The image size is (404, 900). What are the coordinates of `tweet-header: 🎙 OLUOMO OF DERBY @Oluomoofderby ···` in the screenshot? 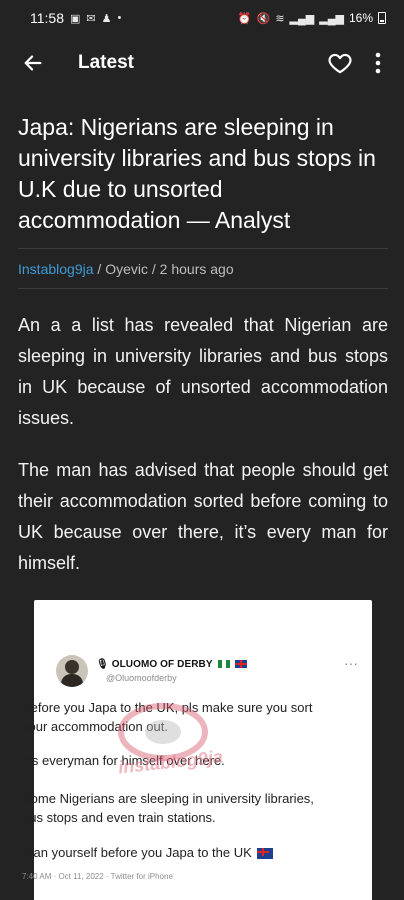 It's located at (207, 673).